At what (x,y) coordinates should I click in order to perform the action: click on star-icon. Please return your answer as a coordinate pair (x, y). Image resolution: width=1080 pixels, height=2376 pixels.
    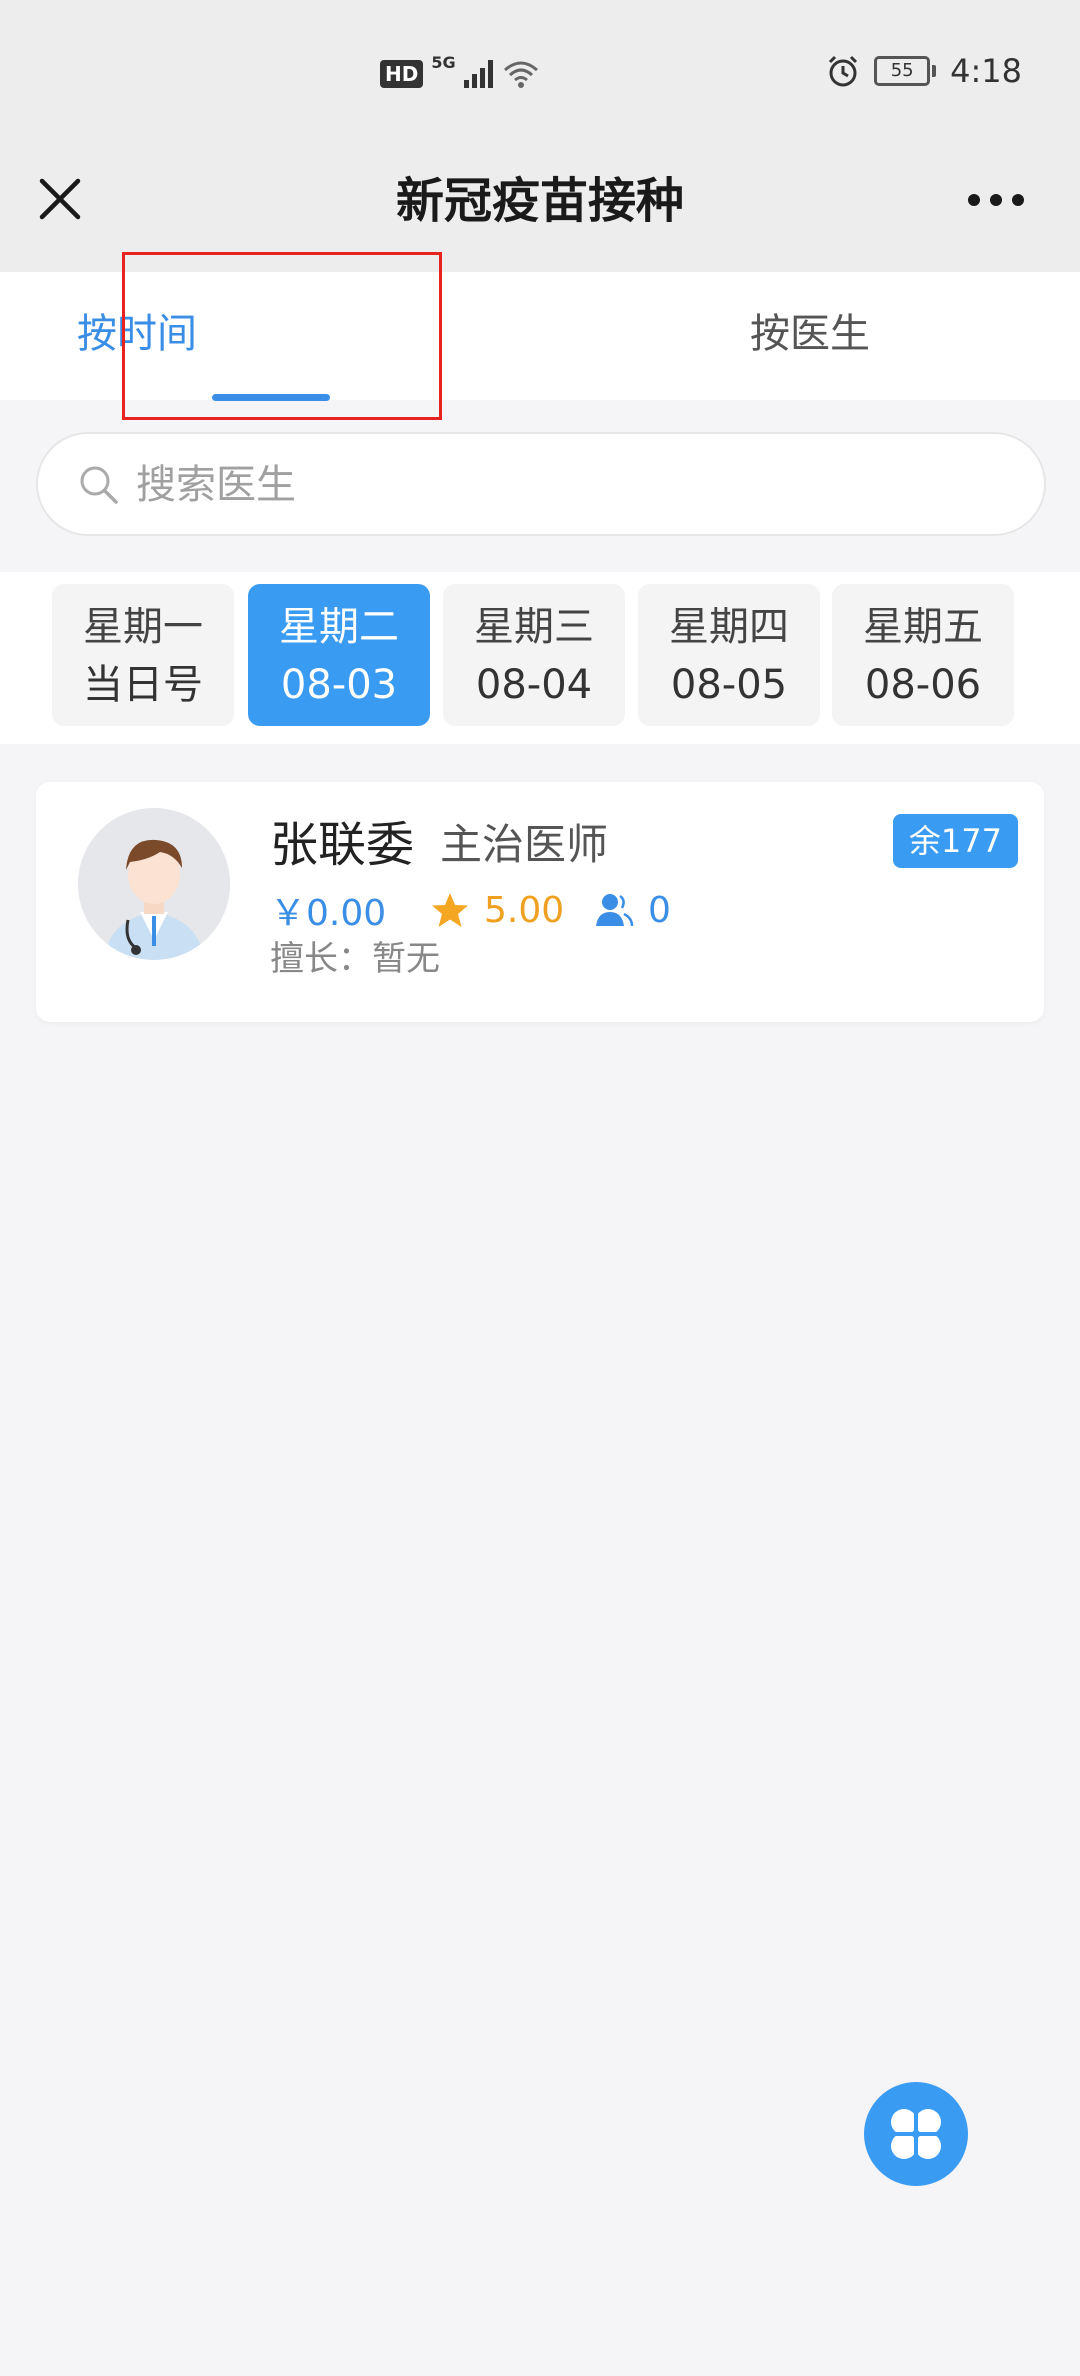
    Looking at the image, I should click on (450, 910).